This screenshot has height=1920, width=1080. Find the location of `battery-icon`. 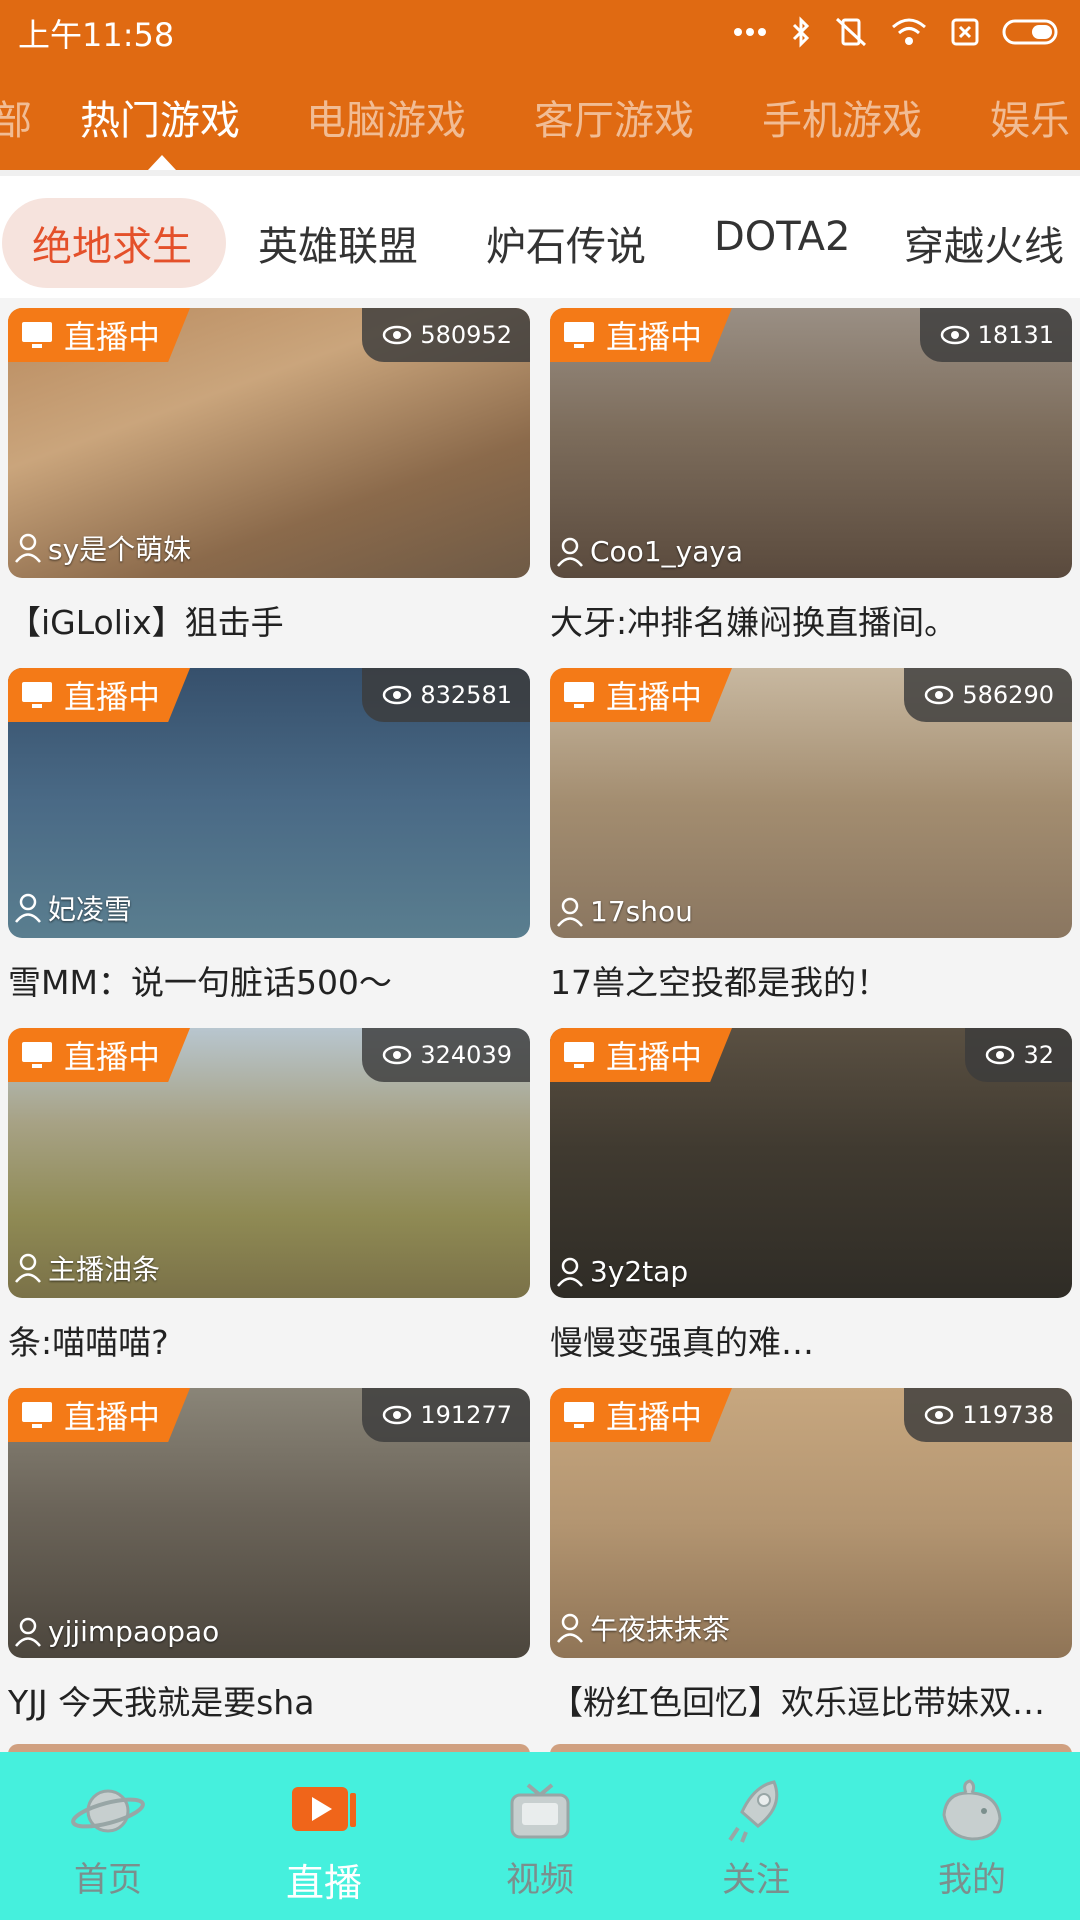

battery-icon is located at coordinates (1030, 32).